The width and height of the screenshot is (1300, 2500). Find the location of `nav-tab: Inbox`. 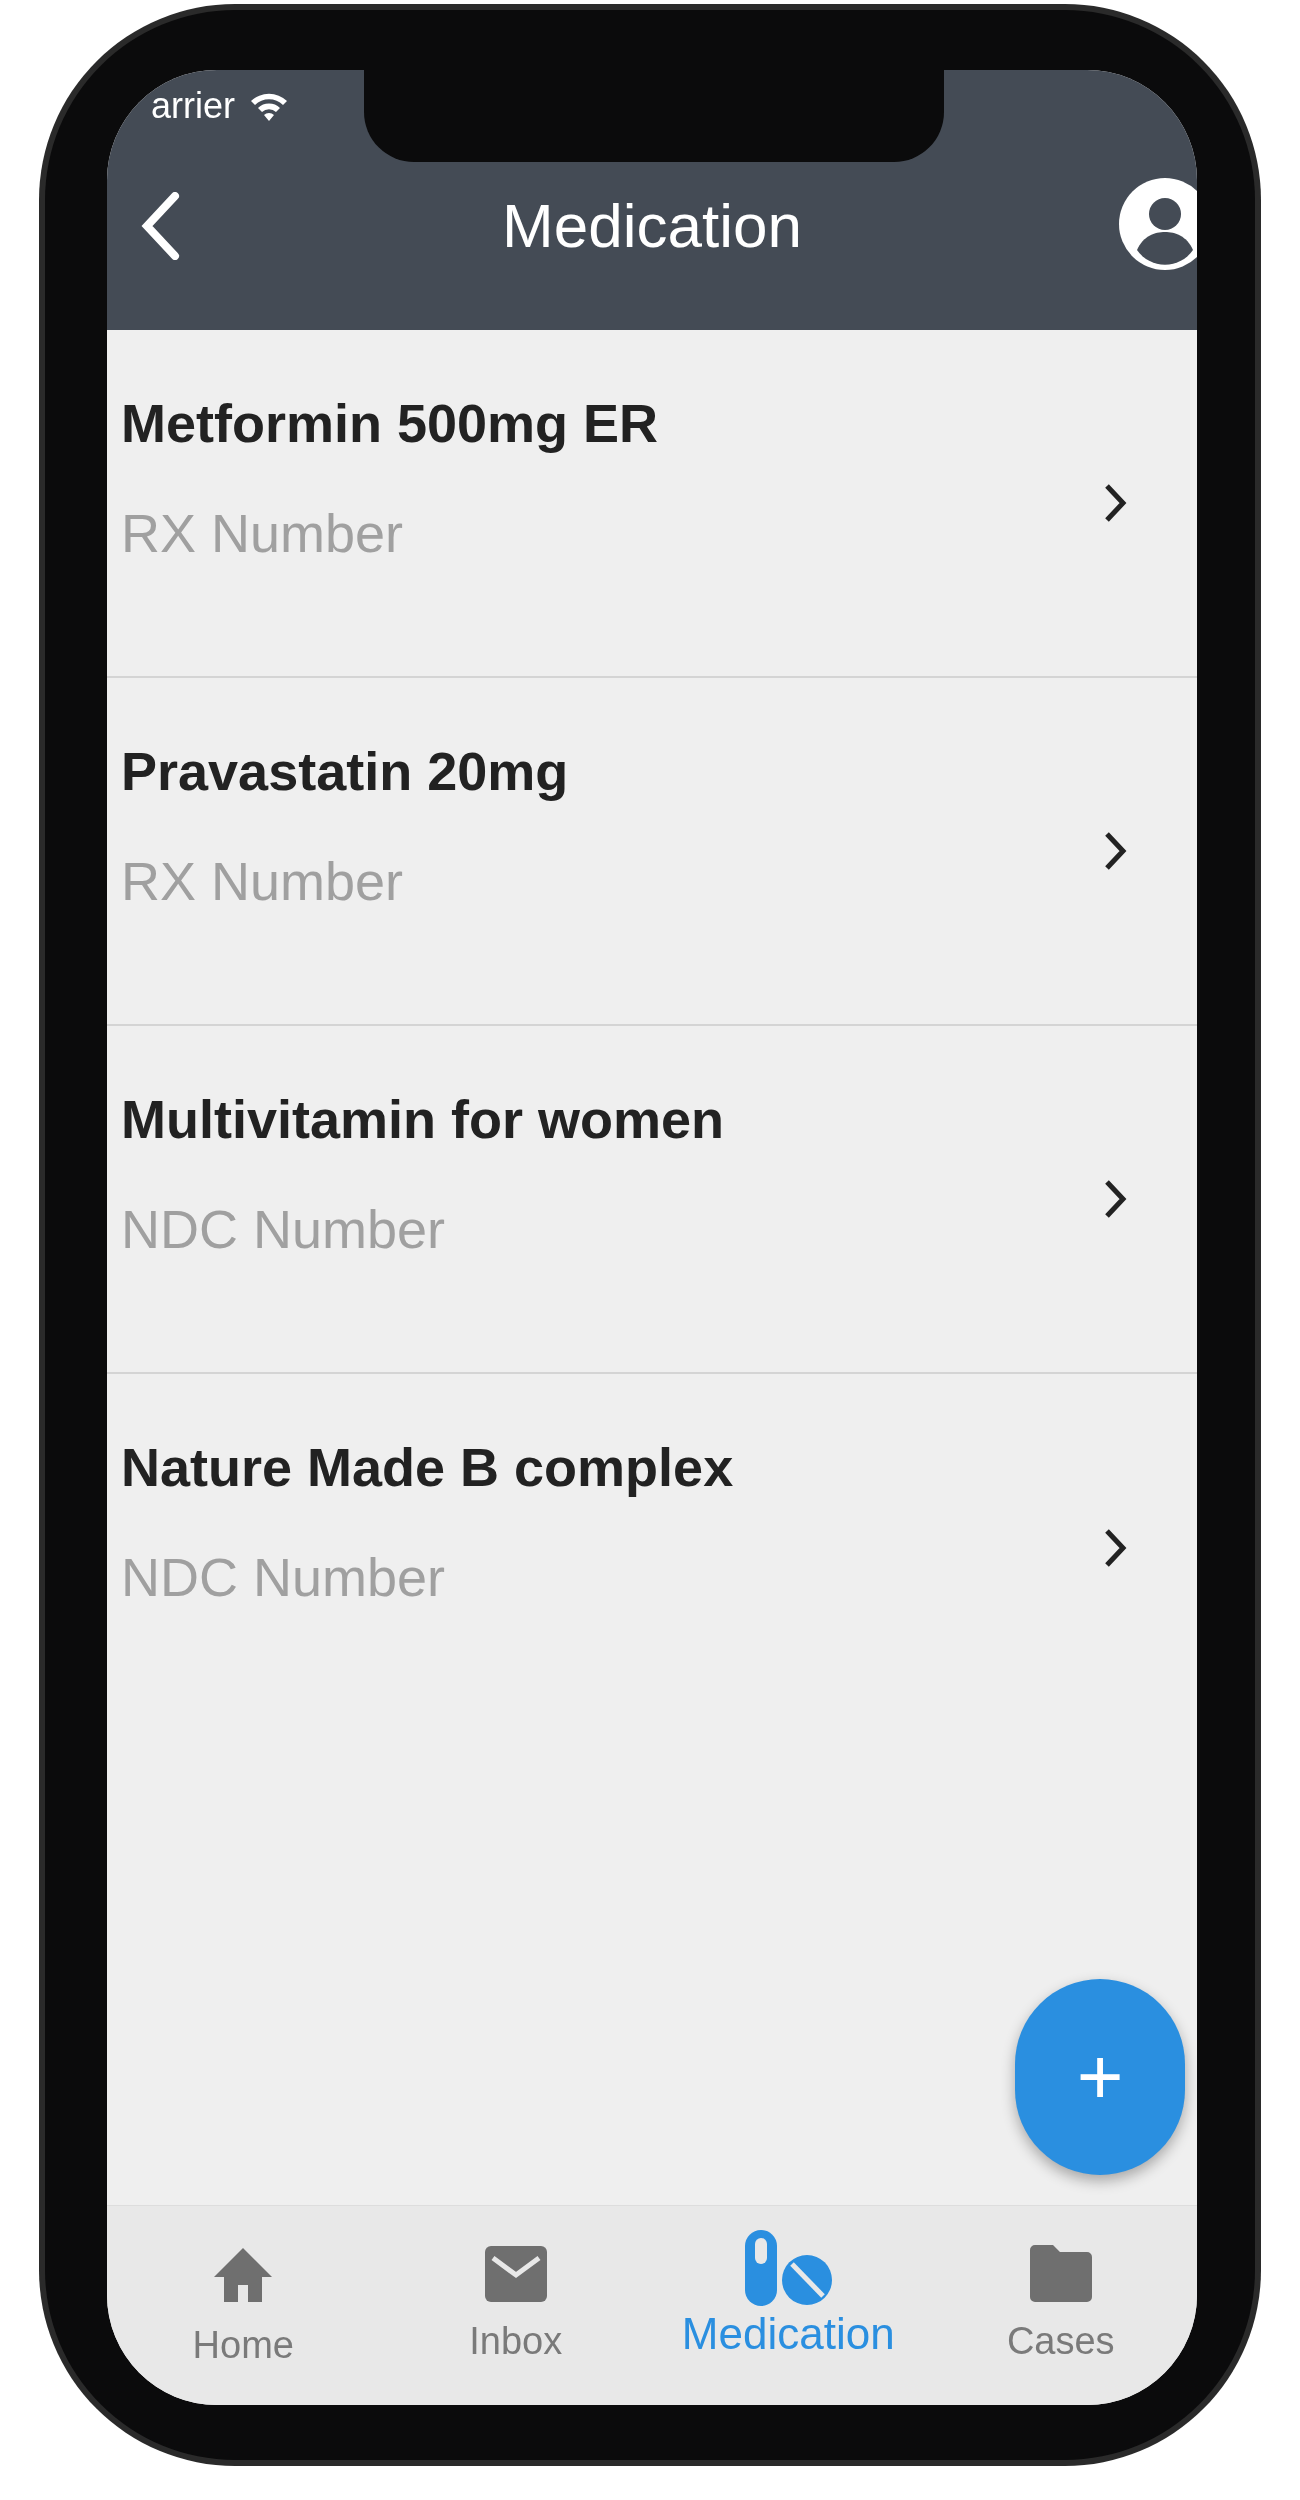

nav-tab: Inbox is located at coordinates (515, 2302).